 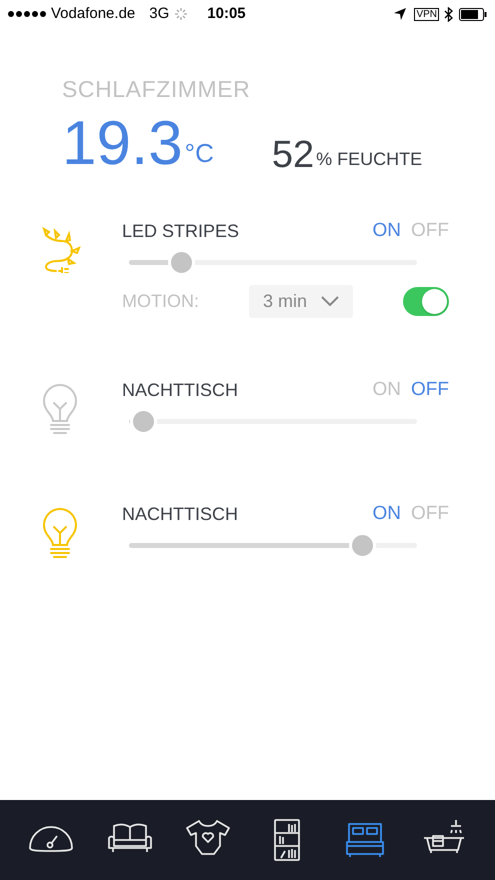 I want to click on clock-time: 10:05, so click(x=226, y=14).